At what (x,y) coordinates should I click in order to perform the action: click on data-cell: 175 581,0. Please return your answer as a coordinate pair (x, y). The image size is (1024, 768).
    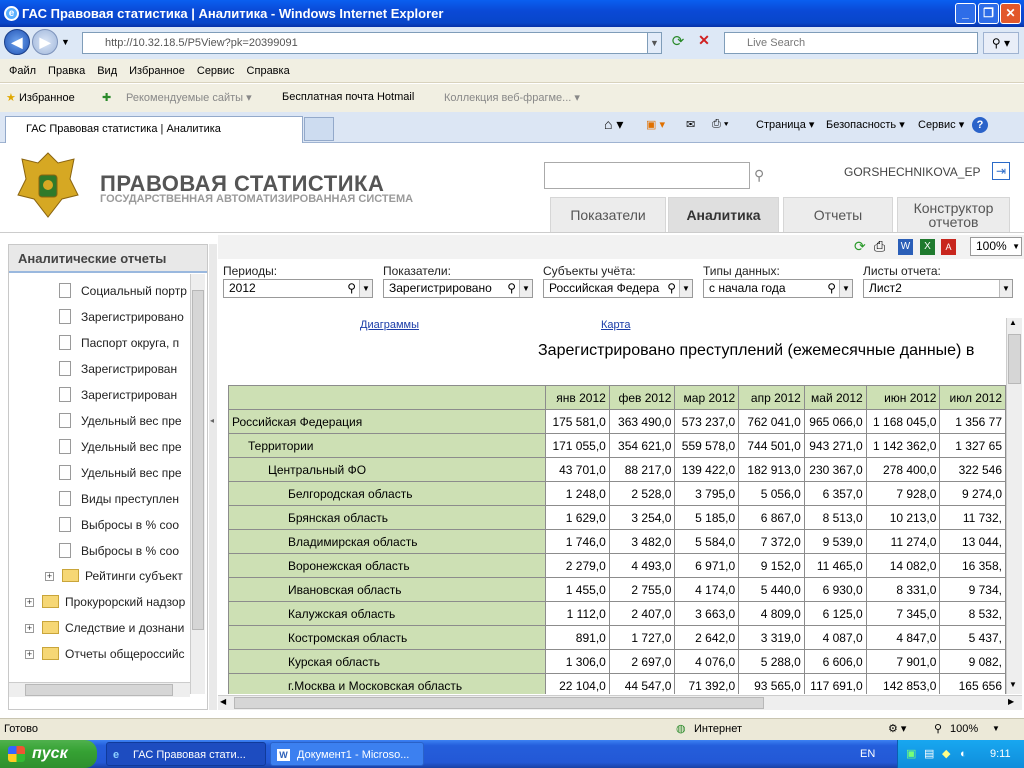
    Looking at the image, I should click on (577, 421).